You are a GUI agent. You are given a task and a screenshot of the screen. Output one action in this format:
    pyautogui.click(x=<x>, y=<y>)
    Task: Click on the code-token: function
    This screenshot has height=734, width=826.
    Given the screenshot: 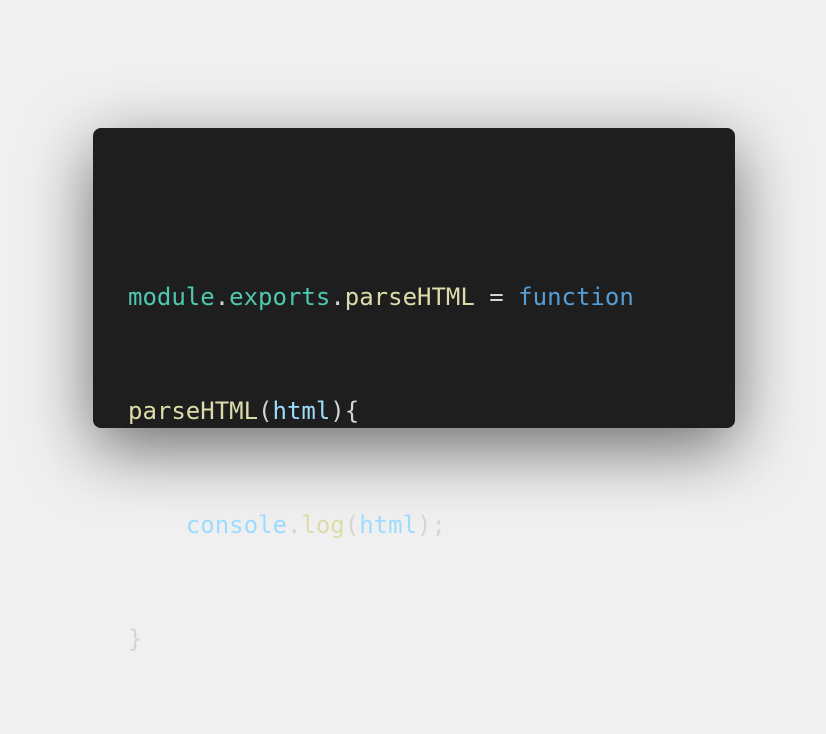 What is the action you would take?
    pyautogui.click(x=576, y=297)
    